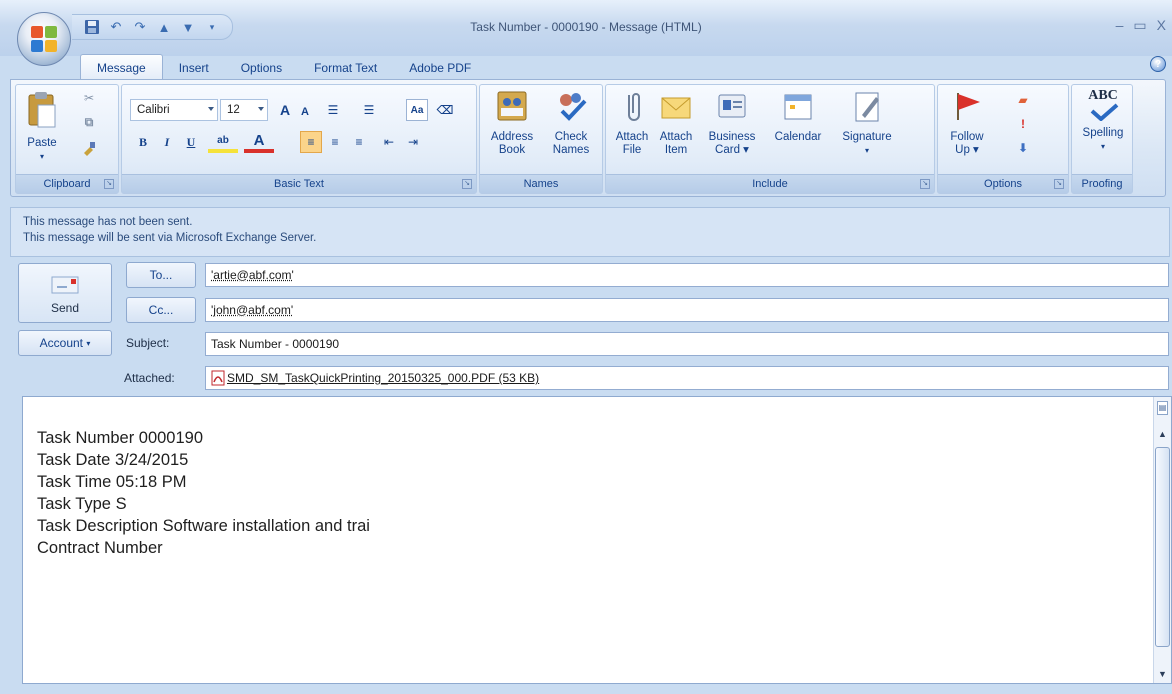 Image resolution: width=1172 pixels, height=694 pixels. I want to click on align-right-icon: ≡, so click(359, 142).